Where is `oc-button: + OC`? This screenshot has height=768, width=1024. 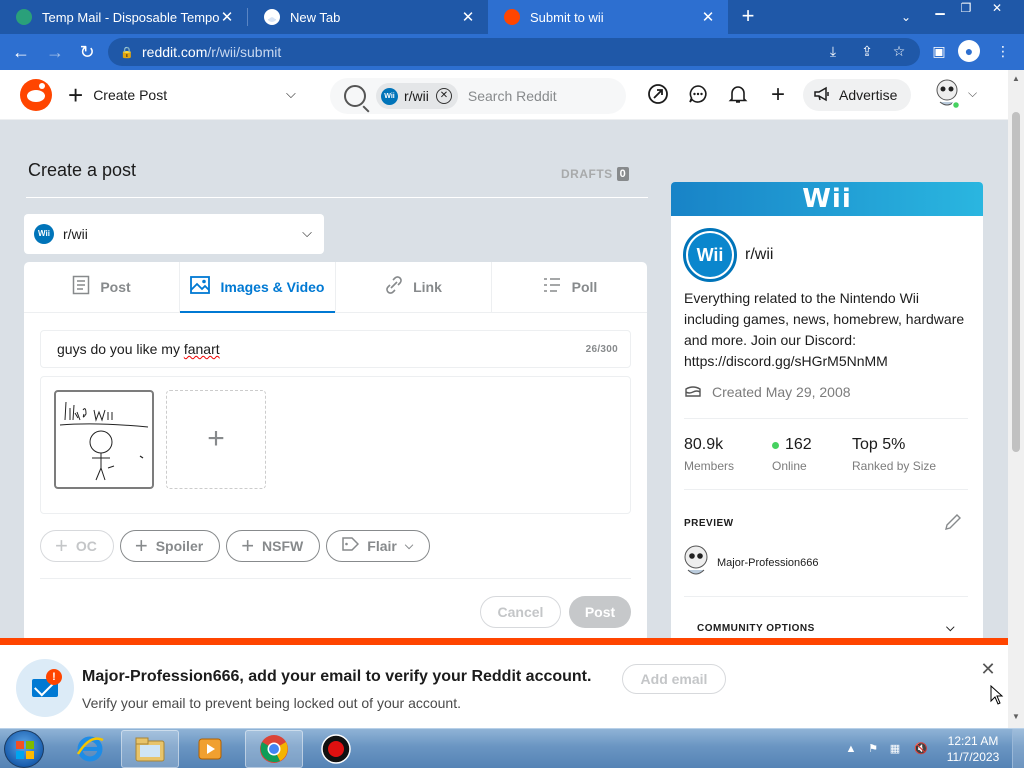 oc-button: + OC is located at coordinates (77, 546).